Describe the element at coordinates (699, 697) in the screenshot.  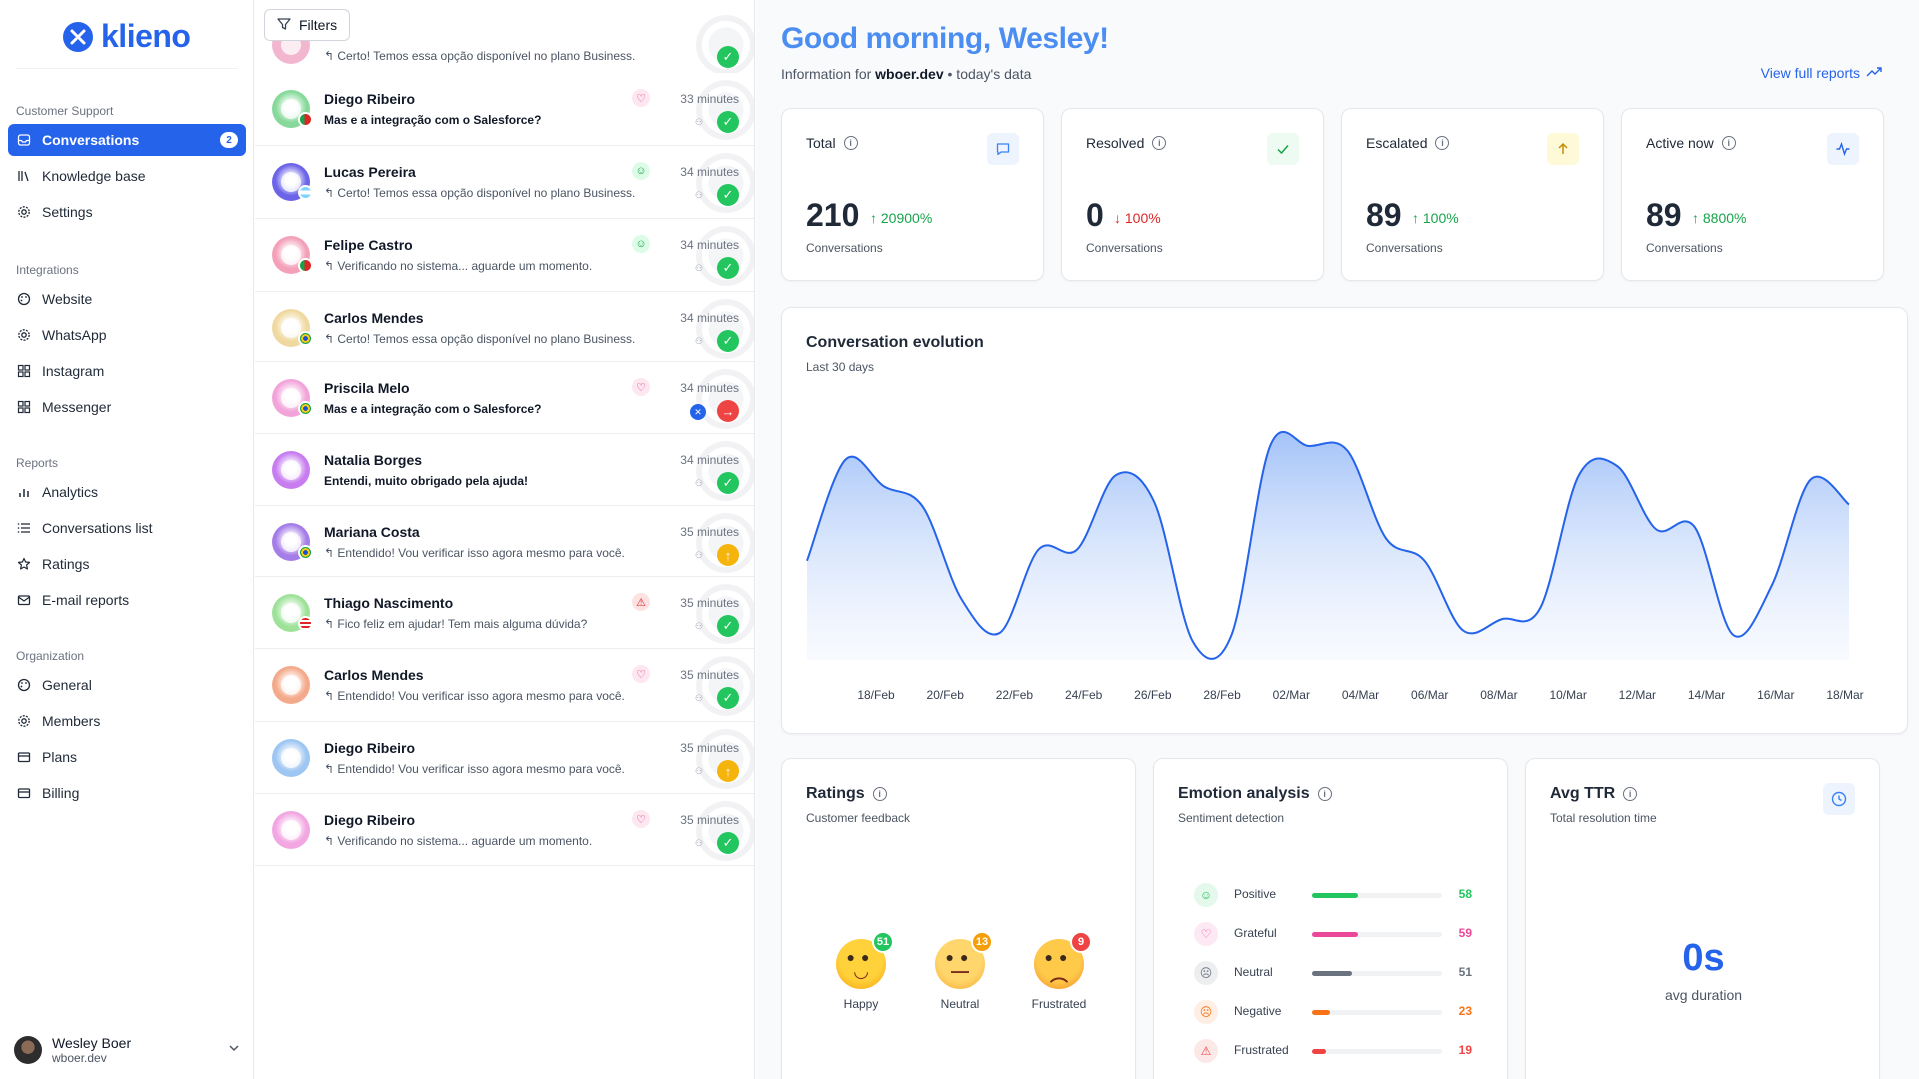
I see `user-agent-icon: ⚇` at that location.